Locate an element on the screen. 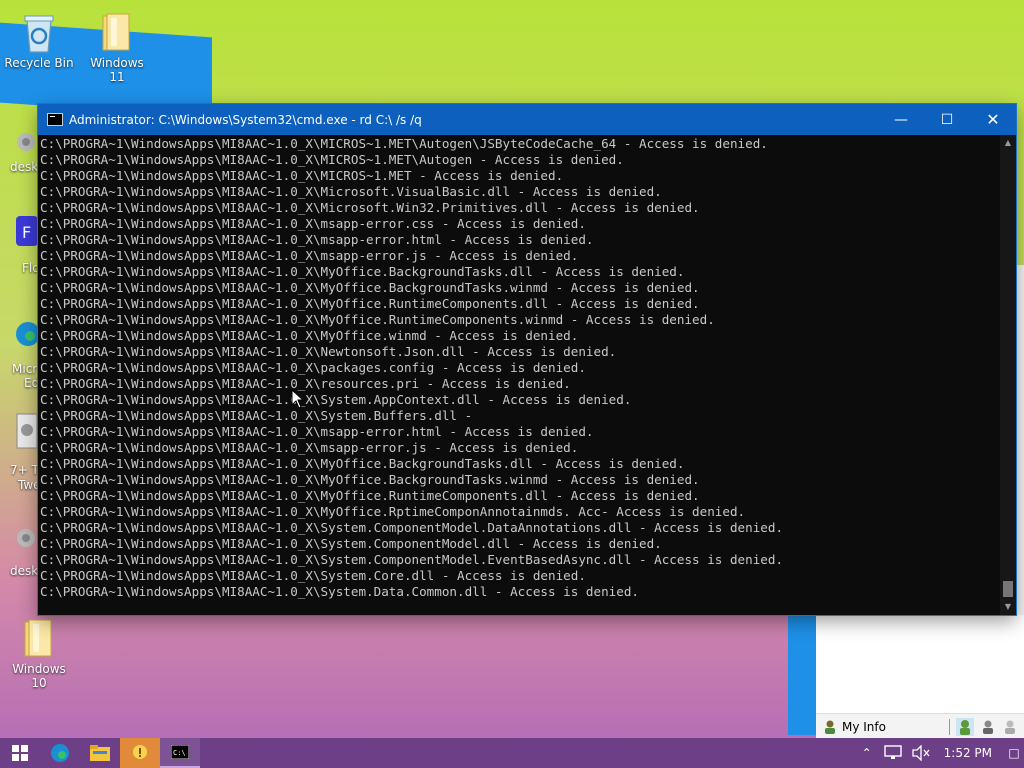 The image size is (1024, 768). desktop-icon-windows-11-folder: Windows 11 is located at coordinates (117, 47).